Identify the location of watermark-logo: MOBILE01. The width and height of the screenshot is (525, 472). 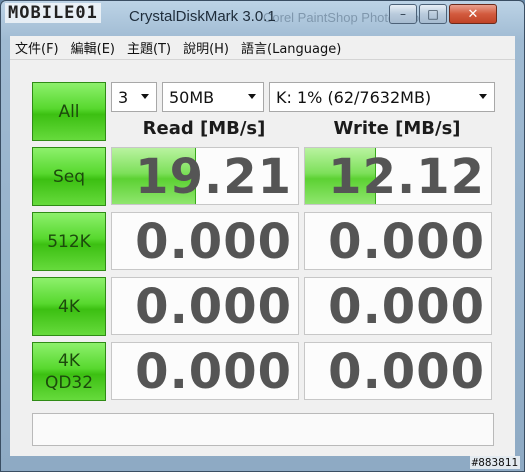
(53, 13).